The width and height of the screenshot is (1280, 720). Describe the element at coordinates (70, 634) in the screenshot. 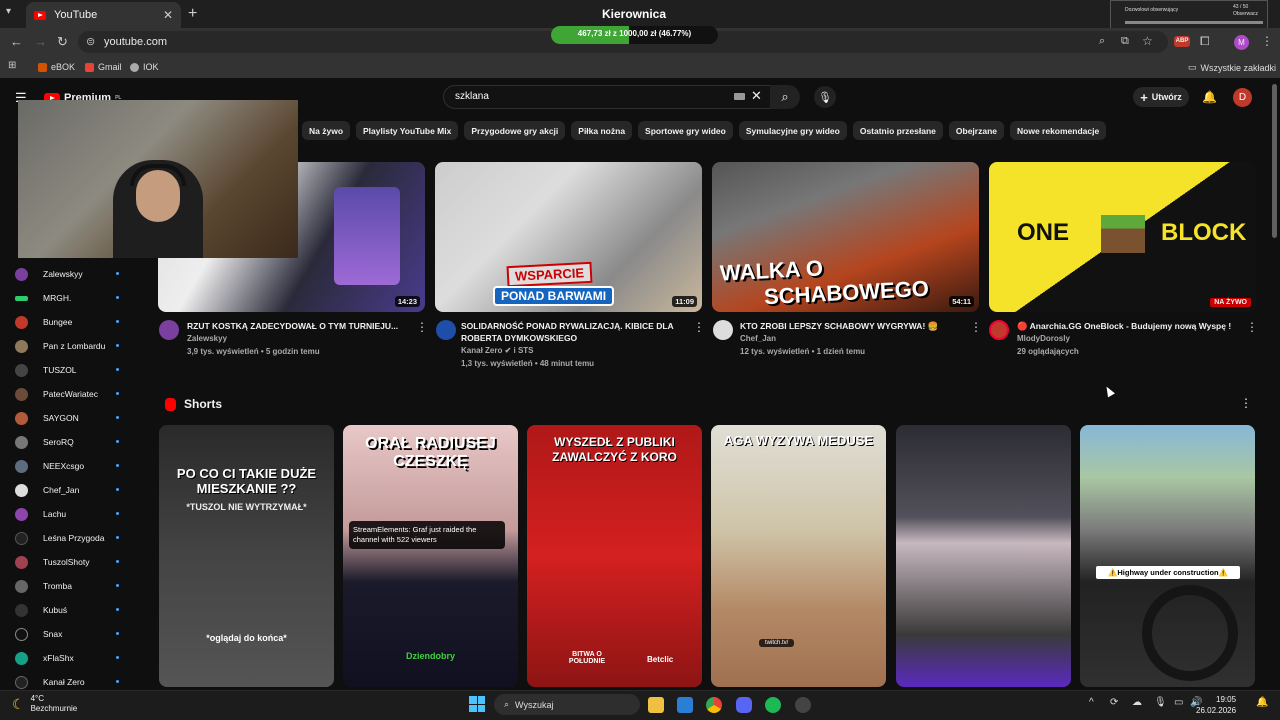

I see `sidebar-item-channel: Snax` at that location.